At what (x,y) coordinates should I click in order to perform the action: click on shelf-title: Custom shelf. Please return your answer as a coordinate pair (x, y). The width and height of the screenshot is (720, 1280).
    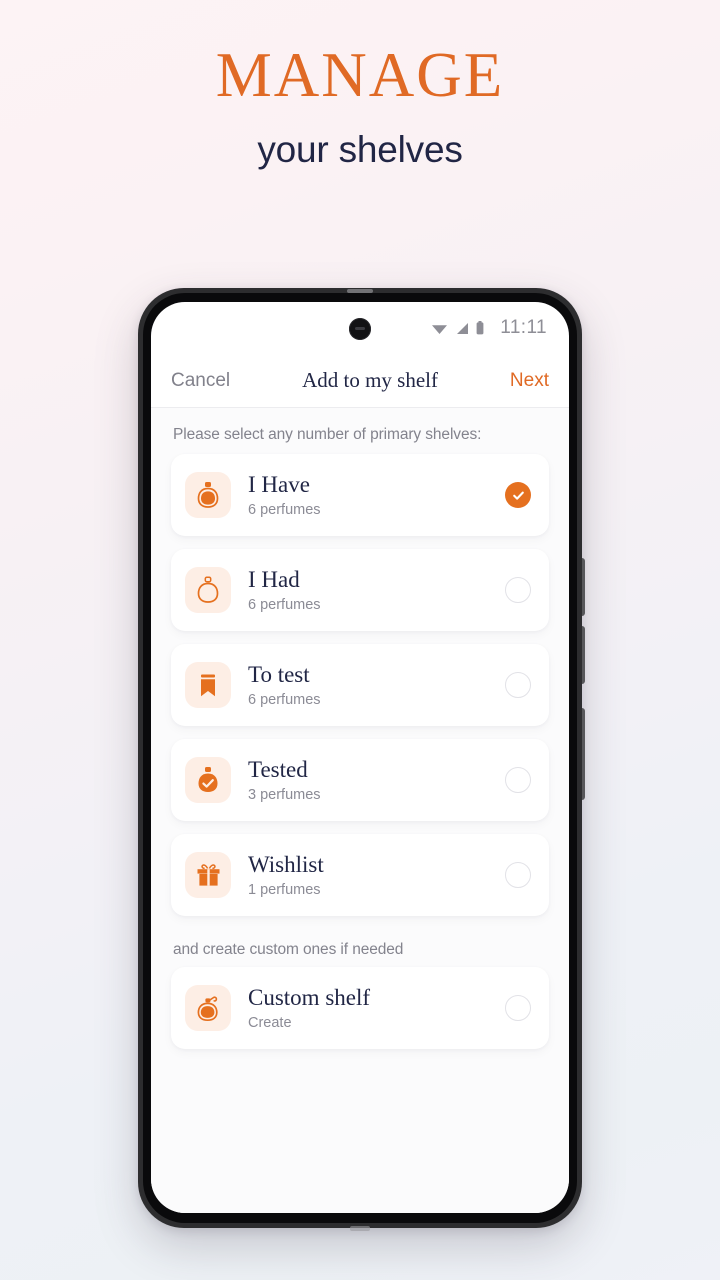
    Looking at the image, I should click on (309, 998).